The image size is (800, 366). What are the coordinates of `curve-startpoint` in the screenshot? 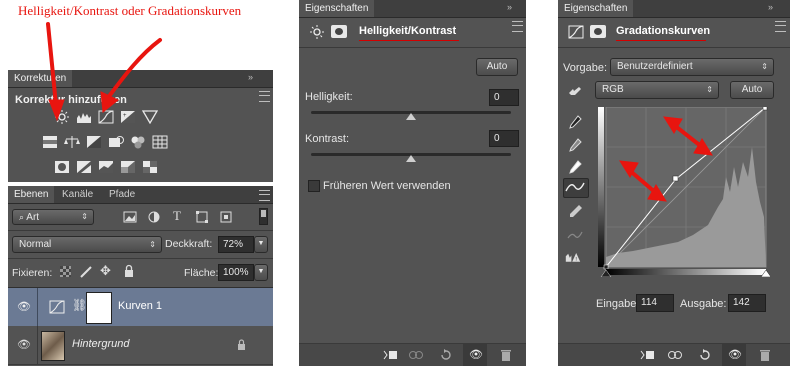 It's located at (606, 267).